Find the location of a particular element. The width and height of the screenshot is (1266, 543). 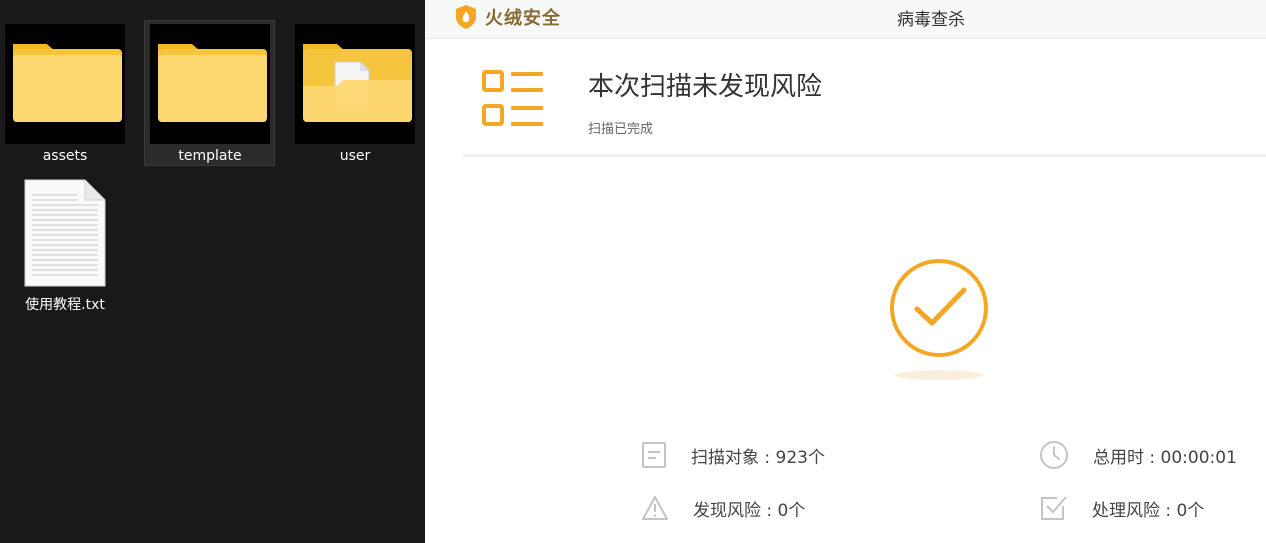

check-circle-icon is located at coordinates (939, 310).